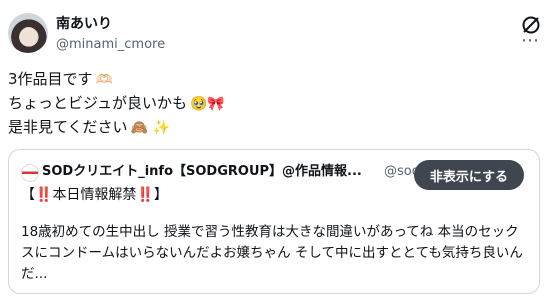  Describe the element at coordinates (28, 195) in the screenshot. I see `tag-open: 【` at that location.